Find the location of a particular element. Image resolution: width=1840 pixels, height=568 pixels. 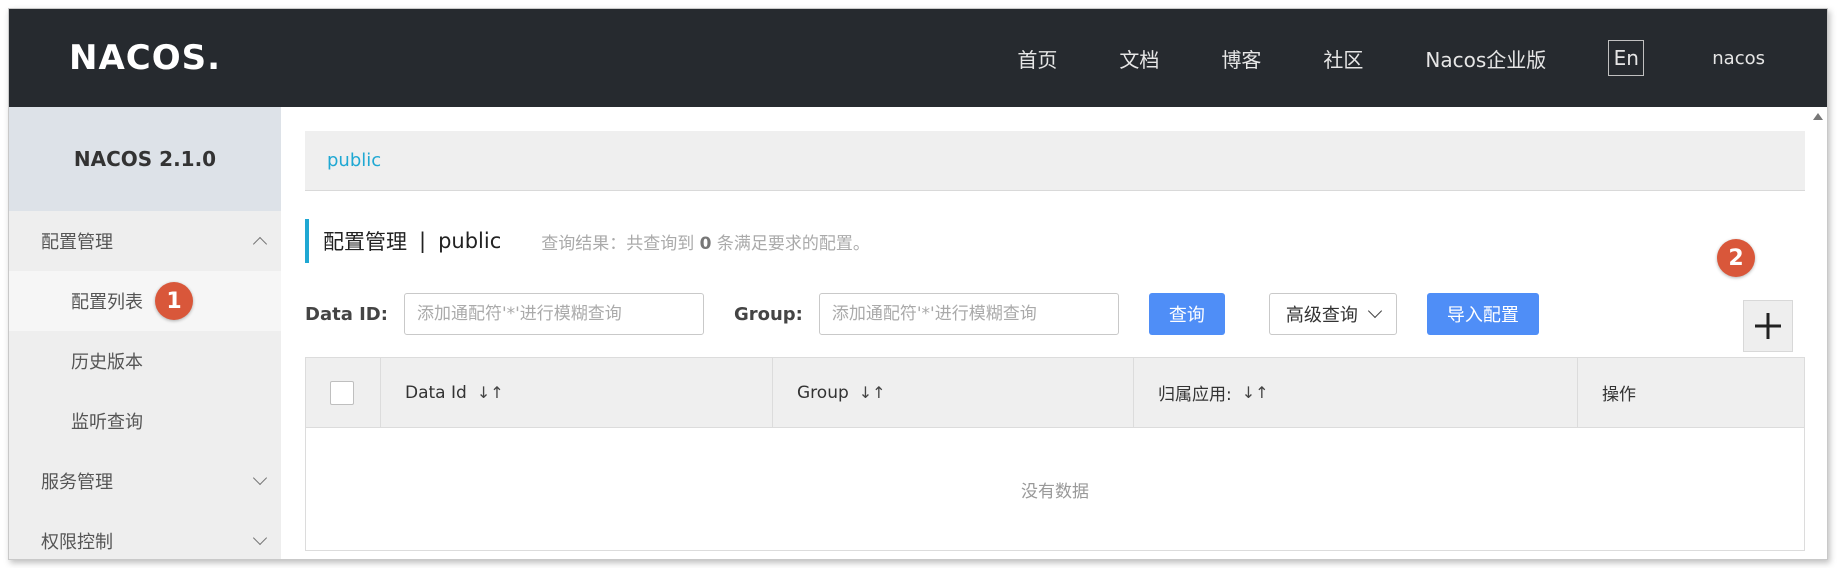

dataid-input is located at coordinates (553, 314).